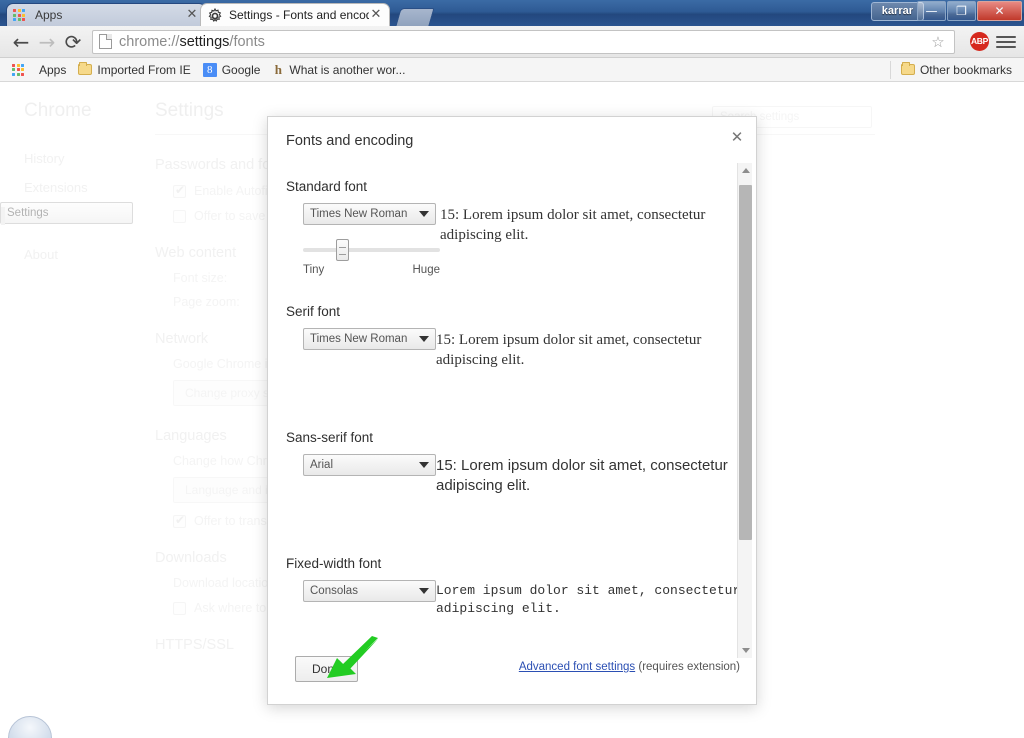  What do you see at coordinates (49, 15) in the screenshot?
I see `tab-label: Apps` at bounding box center [49, 15].